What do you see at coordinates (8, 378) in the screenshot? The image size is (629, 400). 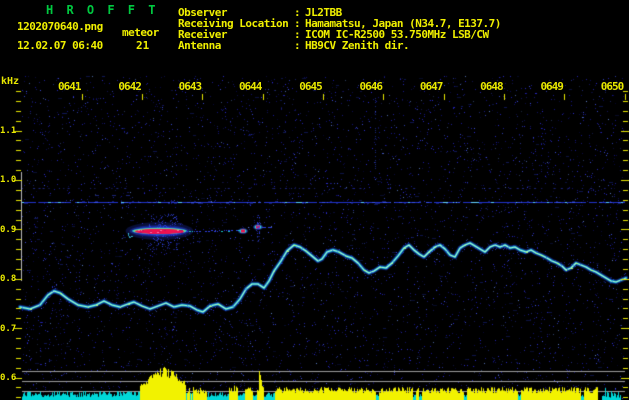 I see `freq-tick-label: 0.6` at bounding box center [8, 378].